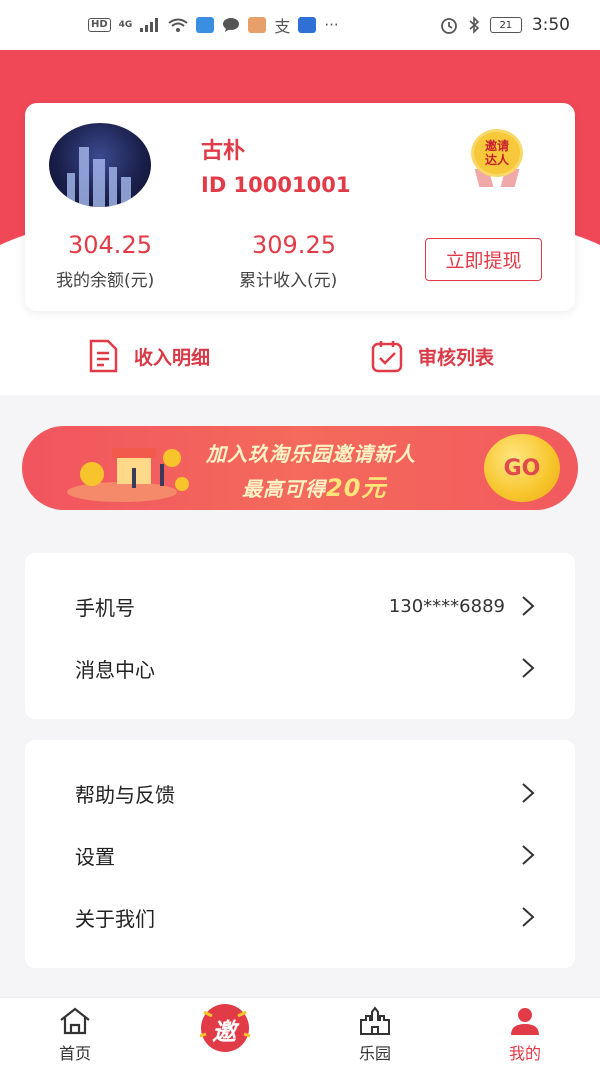  I want to click on review-list-link: 审核列表, so click(432, 356).